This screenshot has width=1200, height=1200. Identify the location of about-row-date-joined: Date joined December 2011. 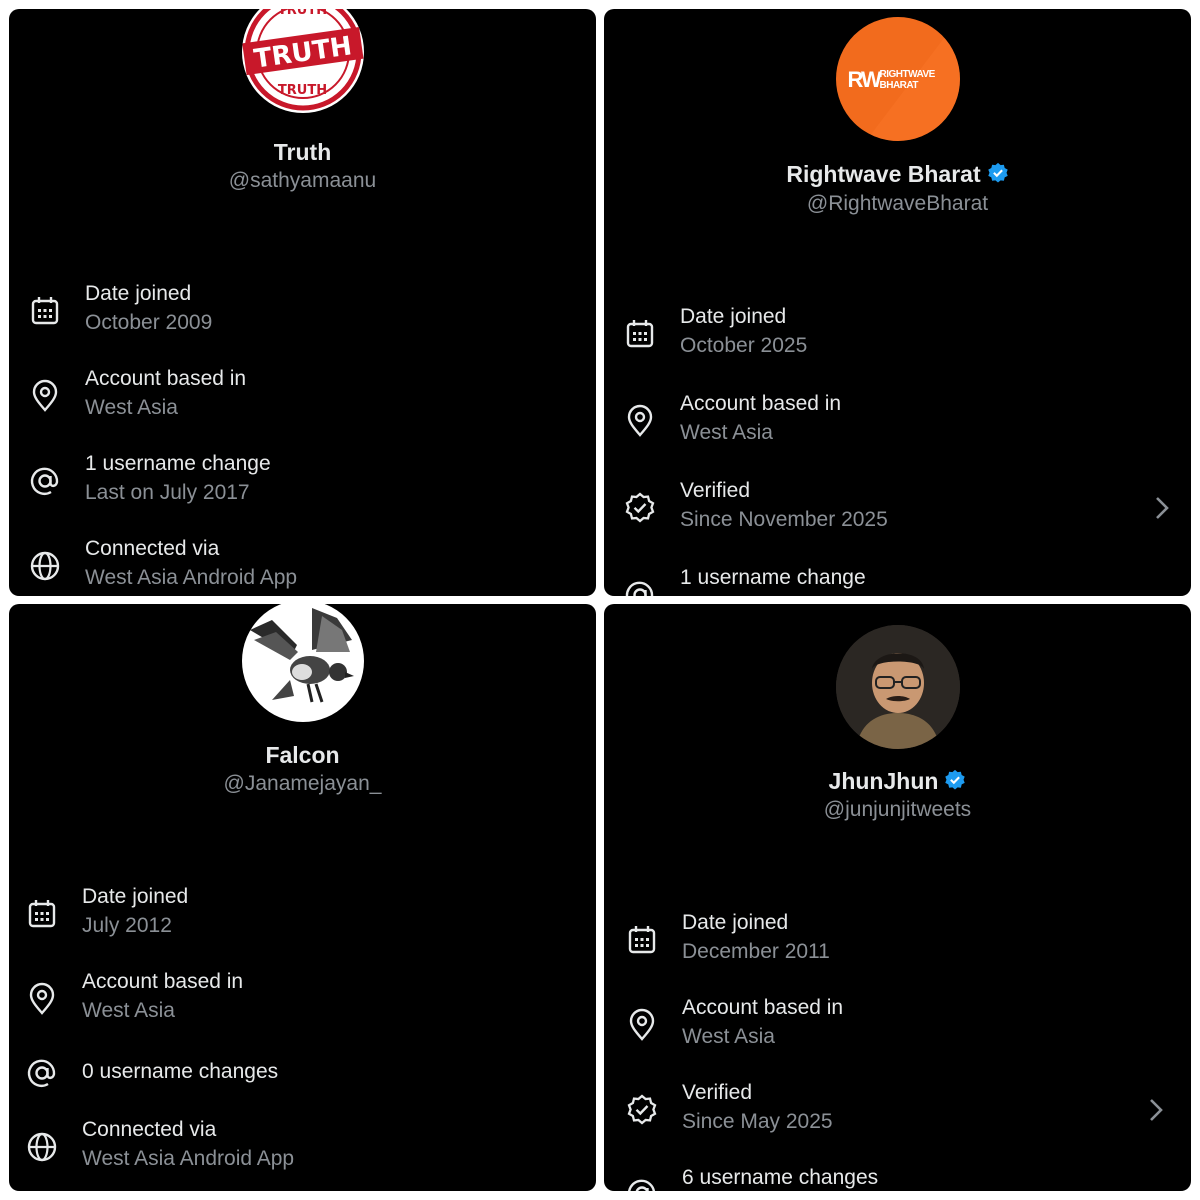
(897, 941).